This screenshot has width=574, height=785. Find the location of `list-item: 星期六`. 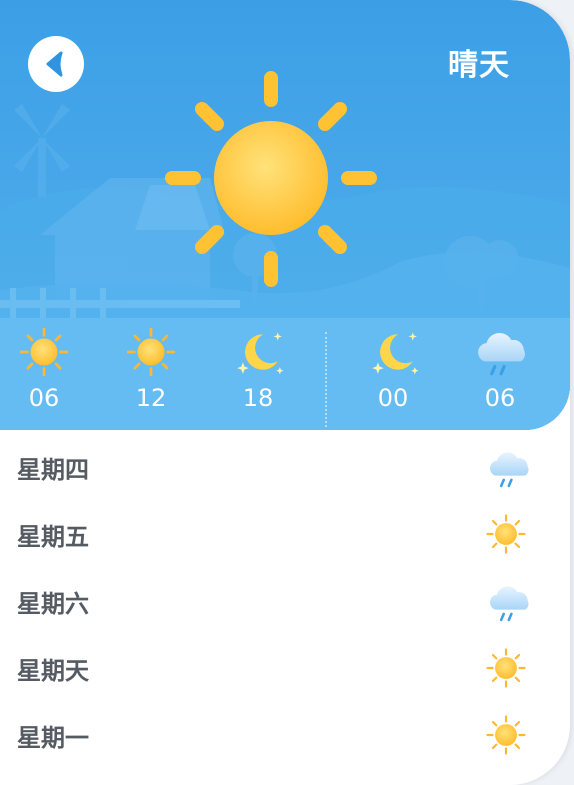

list-item: 星期六 is located at coordinates (285, 601).